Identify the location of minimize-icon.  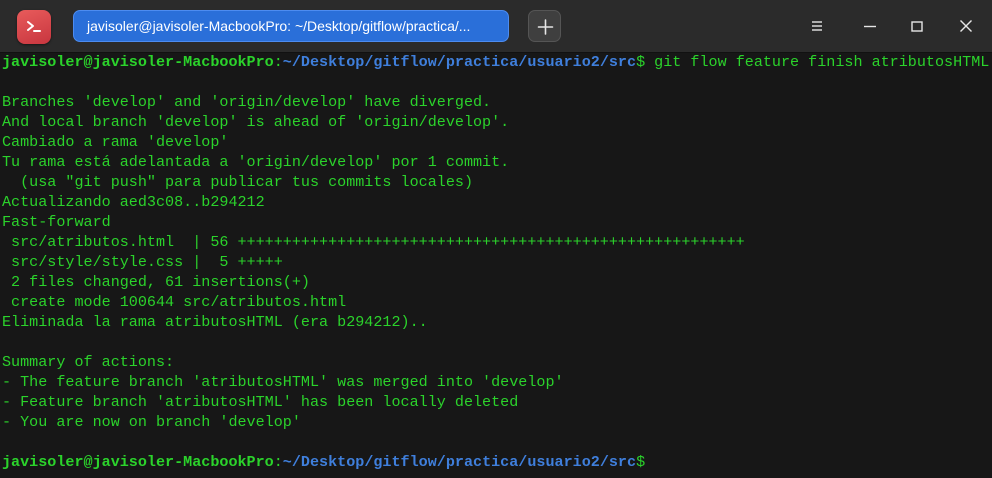
(870, 26).